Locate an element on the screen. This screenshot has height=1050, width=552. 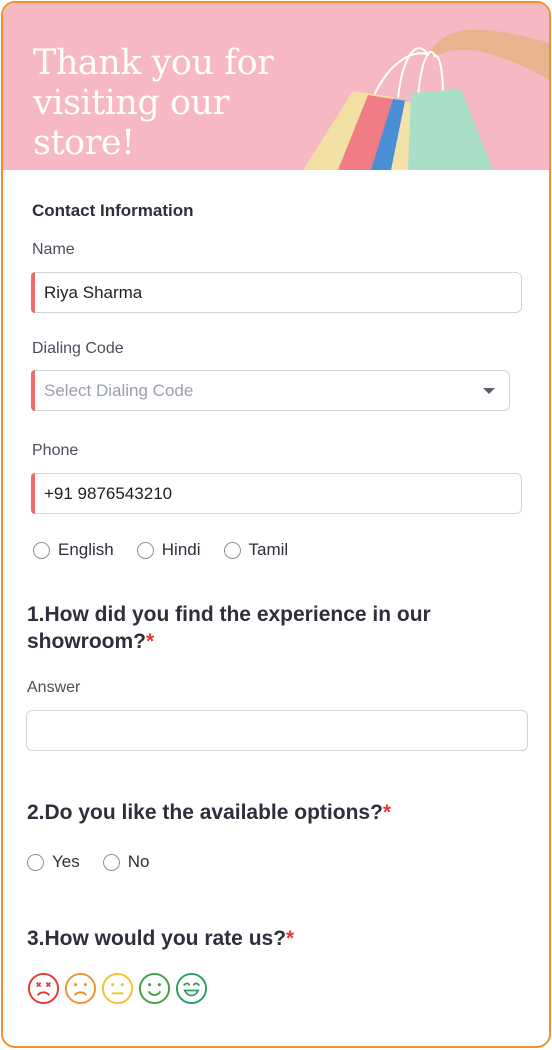
neutral-face-icon is located at coordinates (117, 988).